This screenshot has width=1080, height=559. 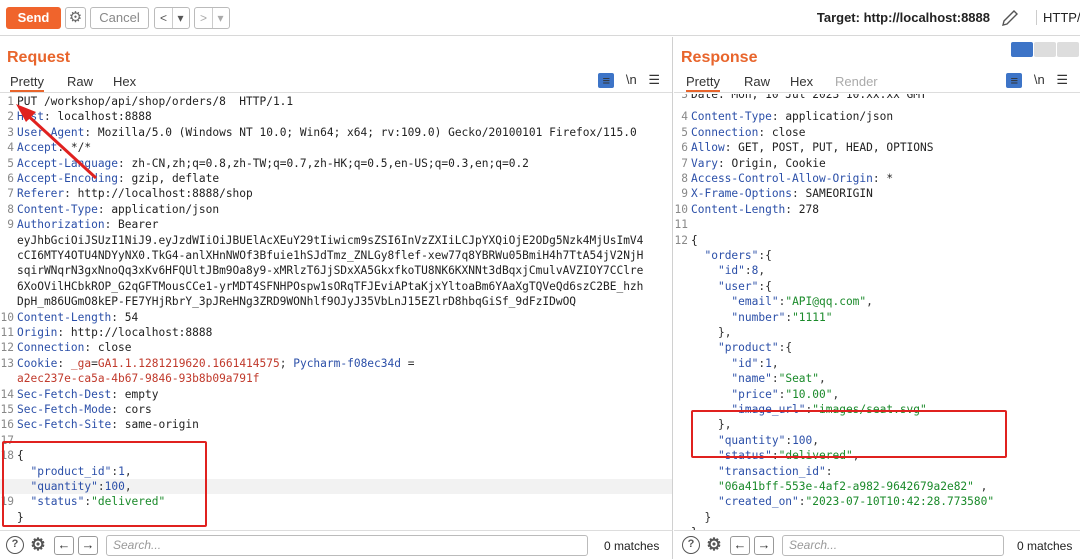 What do you see at coordinates (877, 363) in the screenshot?
I see `response-code-line: "id":1,` at bounding box center [877, 363].